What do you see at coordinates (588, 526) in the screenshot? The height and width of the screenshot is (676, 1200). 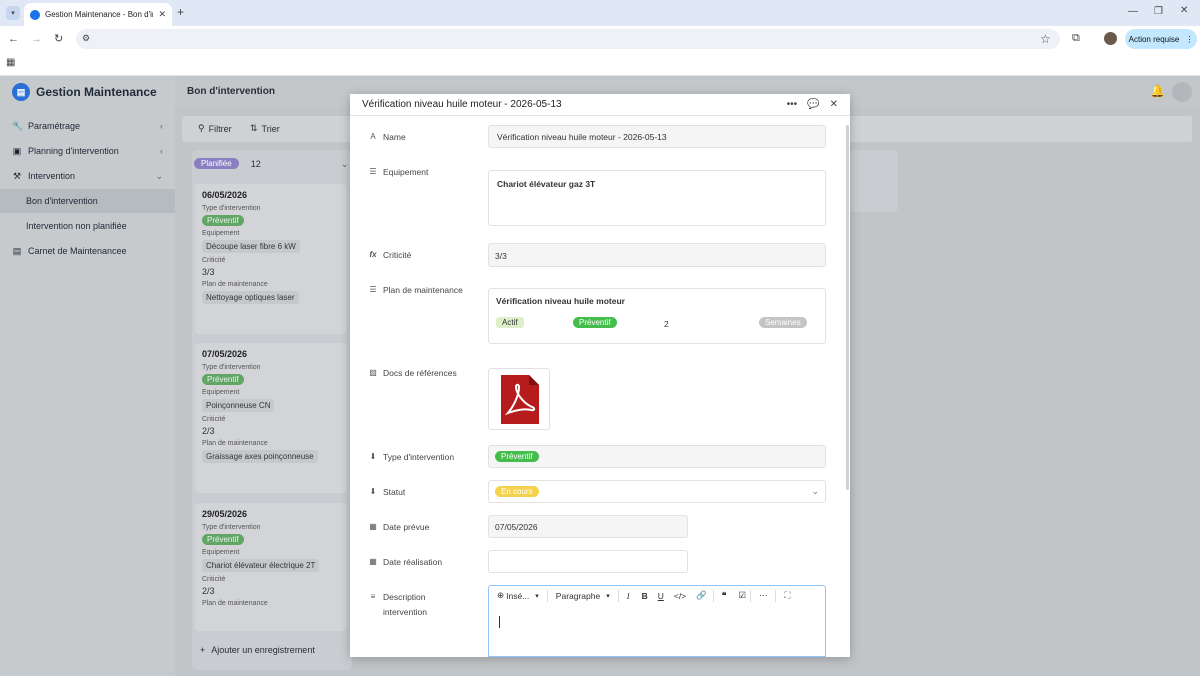 I see `date-prevue-field: 07/05/2026` at bounding box center [588, 526].